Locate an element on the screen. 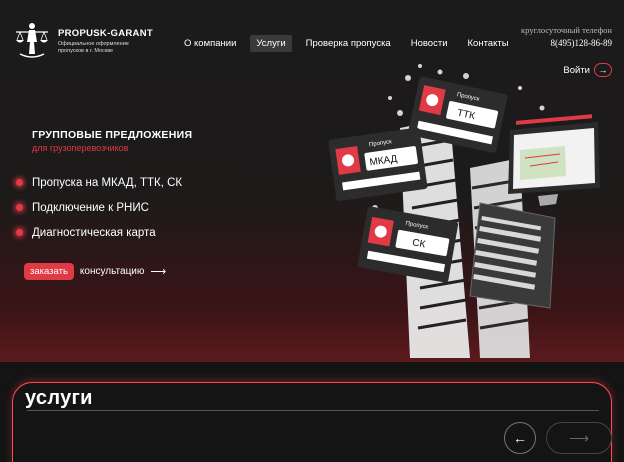  nav-item-services: Услуги is located at coordinates (271, 43).